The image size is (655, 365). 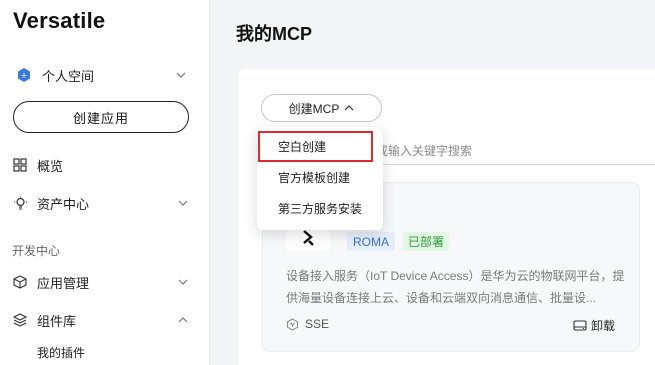 I want to click on nav-components: 组件库, so click(x=100, y=320).